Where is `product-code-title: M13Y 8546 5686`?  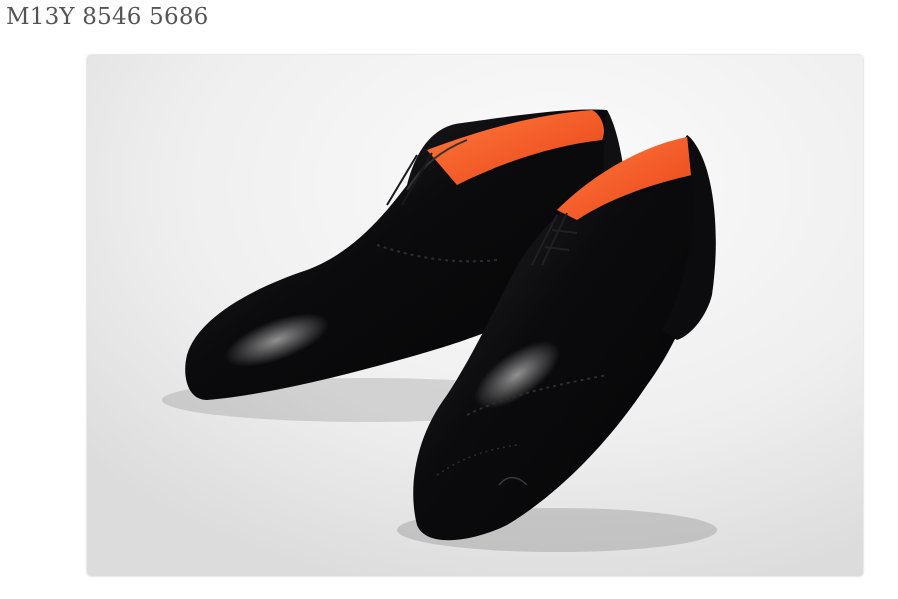
product-code-title: M13Y 8546 5686 is located at coordinates (107, 17).